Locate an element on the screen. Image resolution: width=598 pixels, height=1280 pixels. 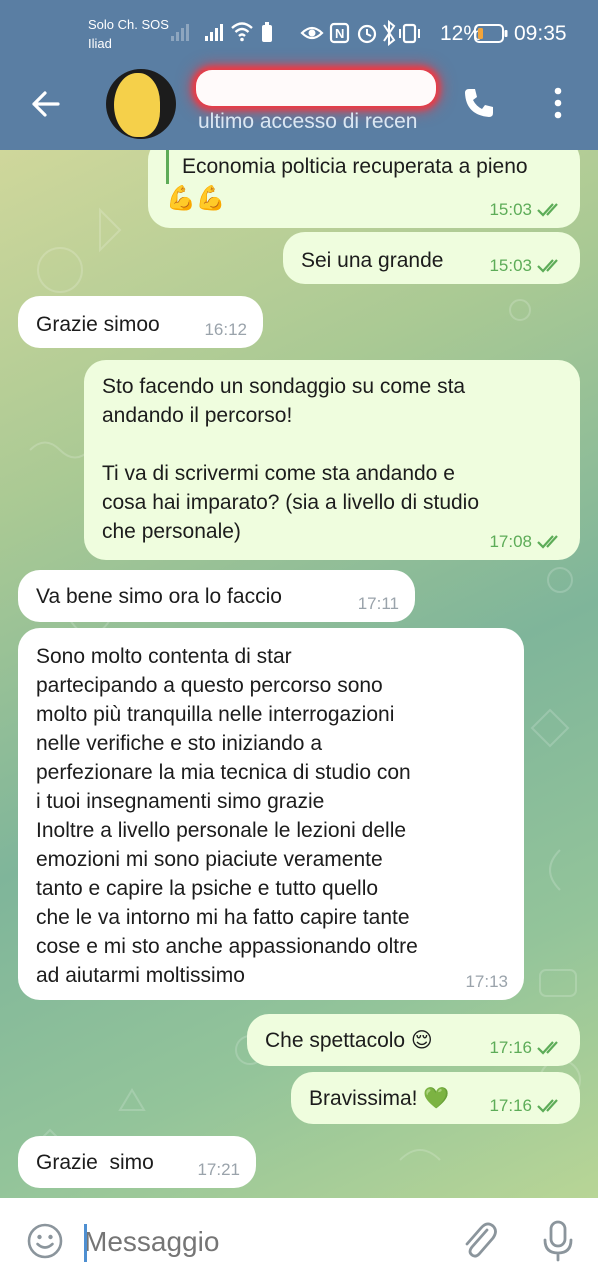
message-bubble-incoming: Va bene simo ora lo faccio 17:11 is located at coordinates (216, 596).